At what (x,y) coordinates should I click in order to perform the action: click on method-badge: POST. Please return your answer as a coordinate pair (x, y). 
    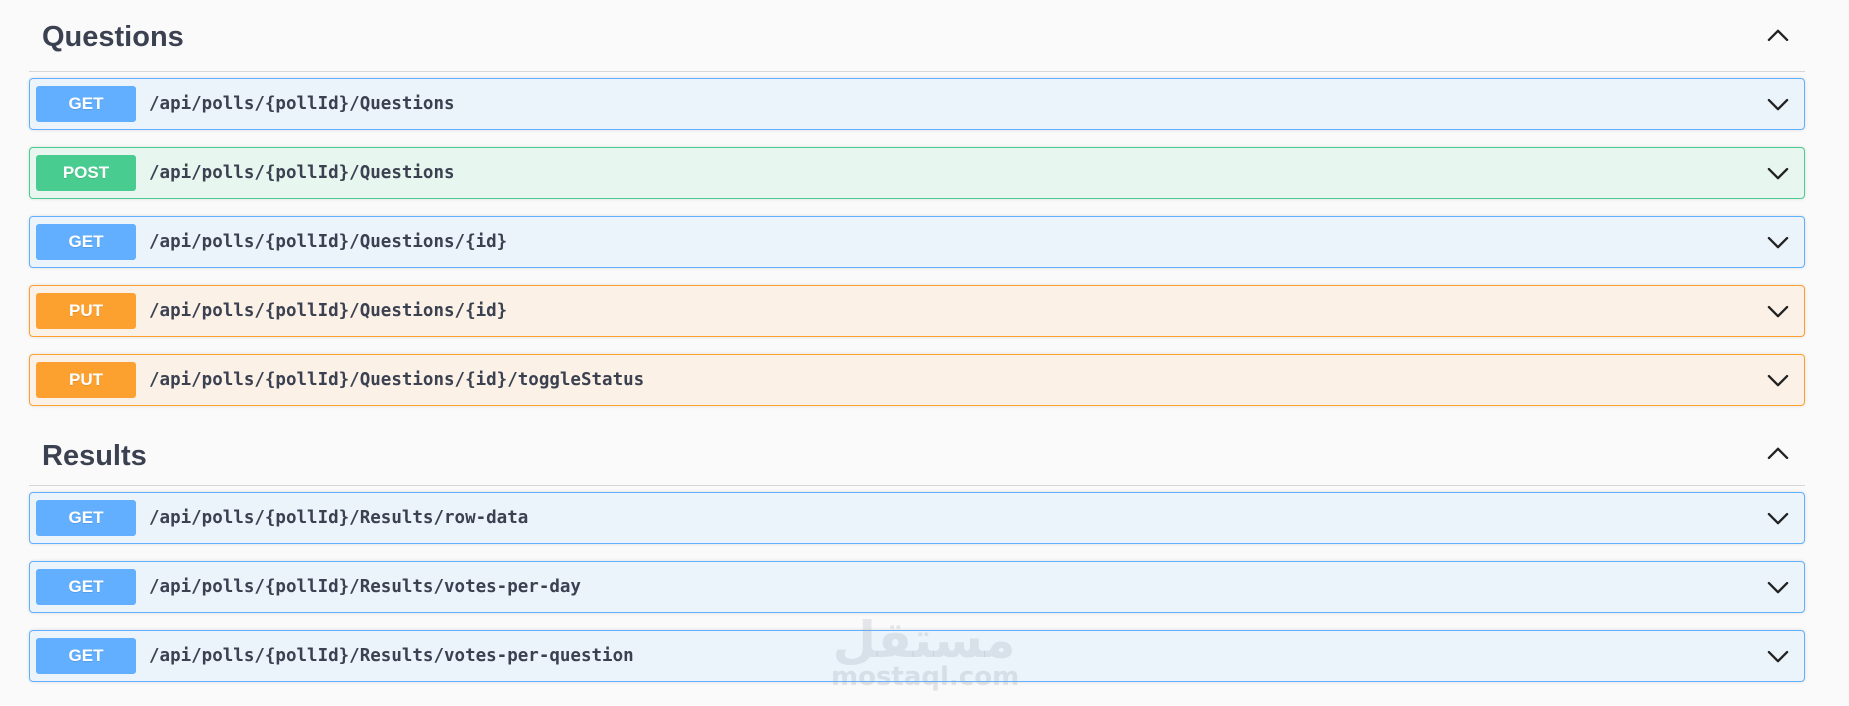
    Looking at the image, I should click on (86, 173).